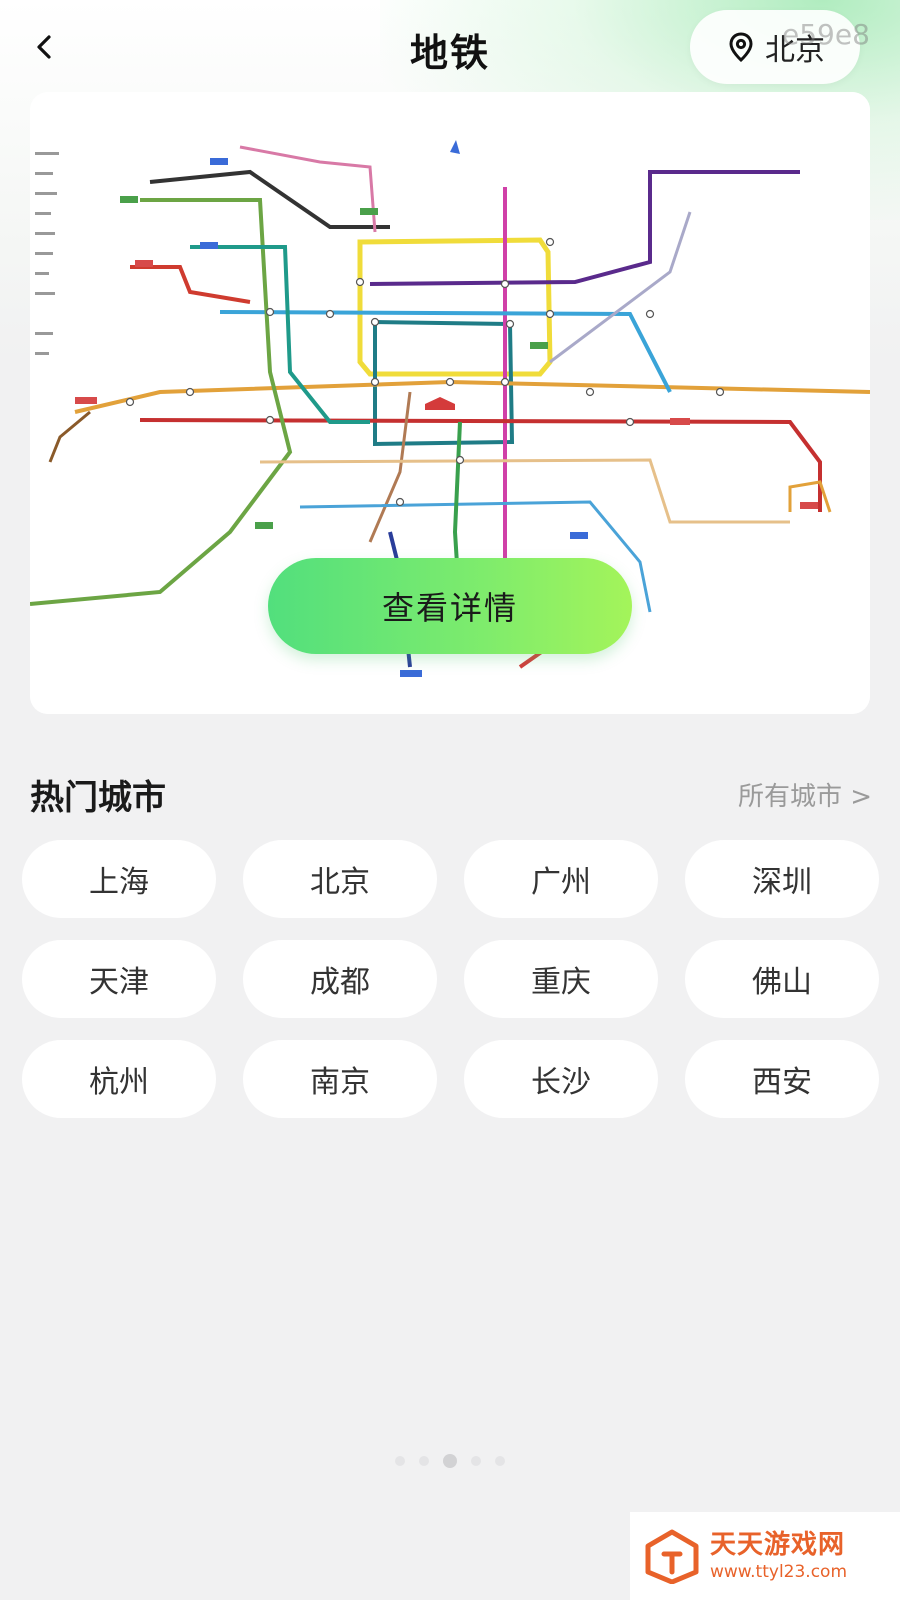 Image resolution: width=900 pixels, height=1600 pixels. What do you see at coordinates (741, 47) in the screenshot?
I see `location-pin-icon` at bounding box center [741, 47].